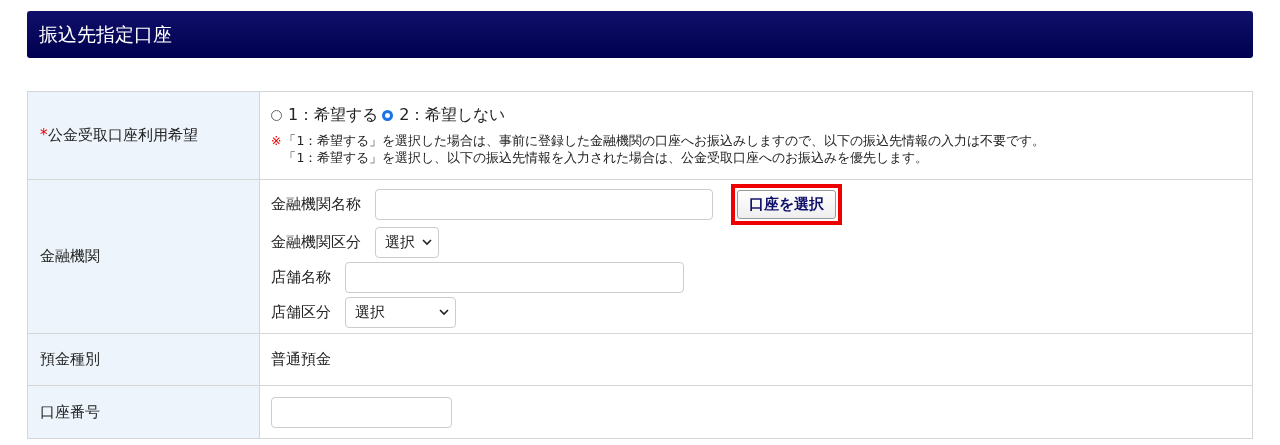 The image size is (1280, 445). What do you see at coordinates (70, 359) in the screenshot?
I see `row-label: 預金種別` at bounding box center [70, 359].